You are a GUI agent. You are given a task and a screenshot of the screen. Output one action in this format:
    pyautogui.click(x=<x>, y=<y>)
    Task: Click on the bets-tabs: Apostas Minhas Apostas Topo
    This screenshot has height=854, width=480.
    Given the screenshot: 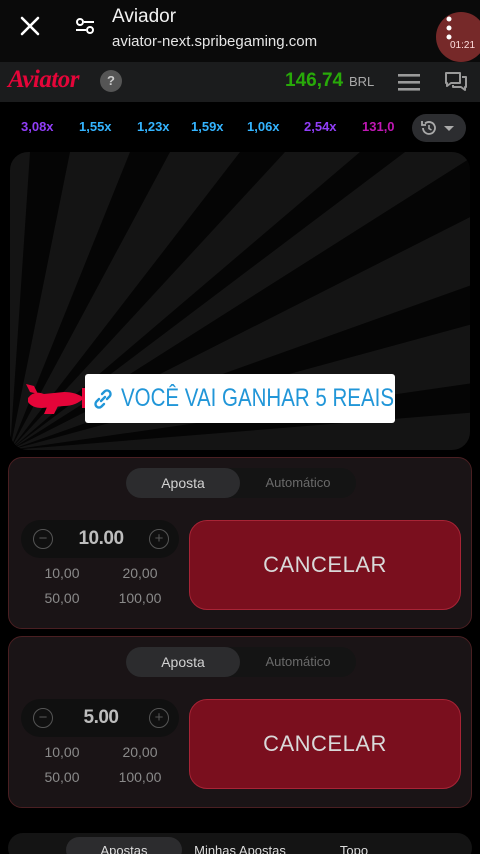 What is the action you would take?
    pyautogui.click(x=240, y=843)
    